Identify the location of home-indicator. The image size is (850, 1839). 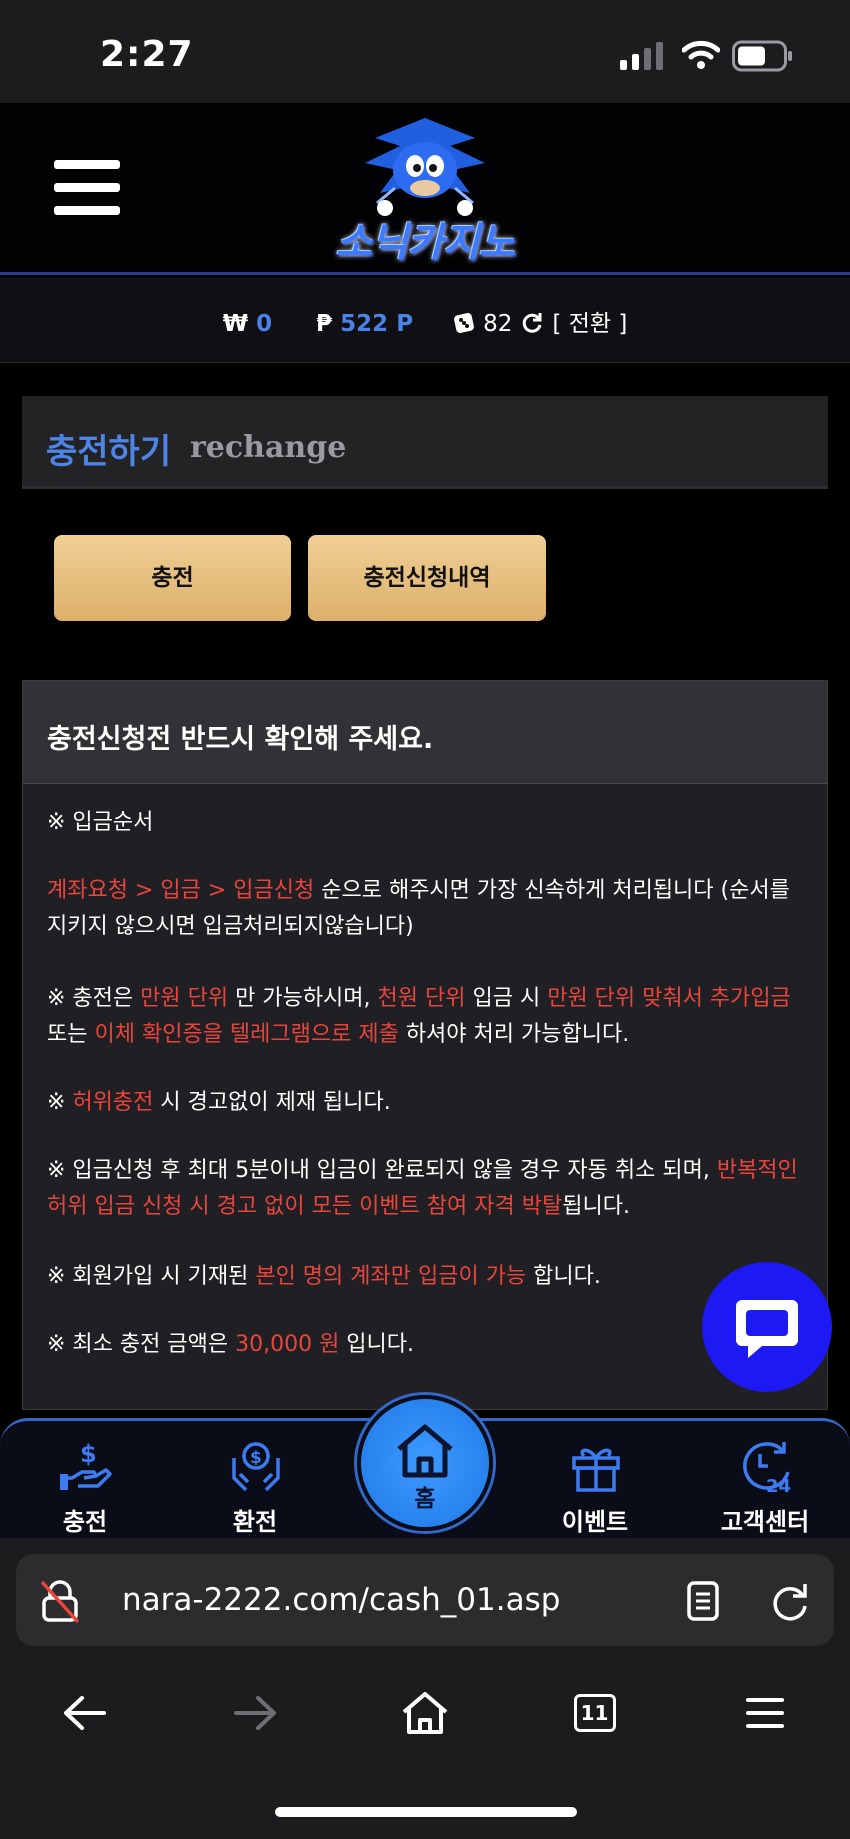
(426, 1812).